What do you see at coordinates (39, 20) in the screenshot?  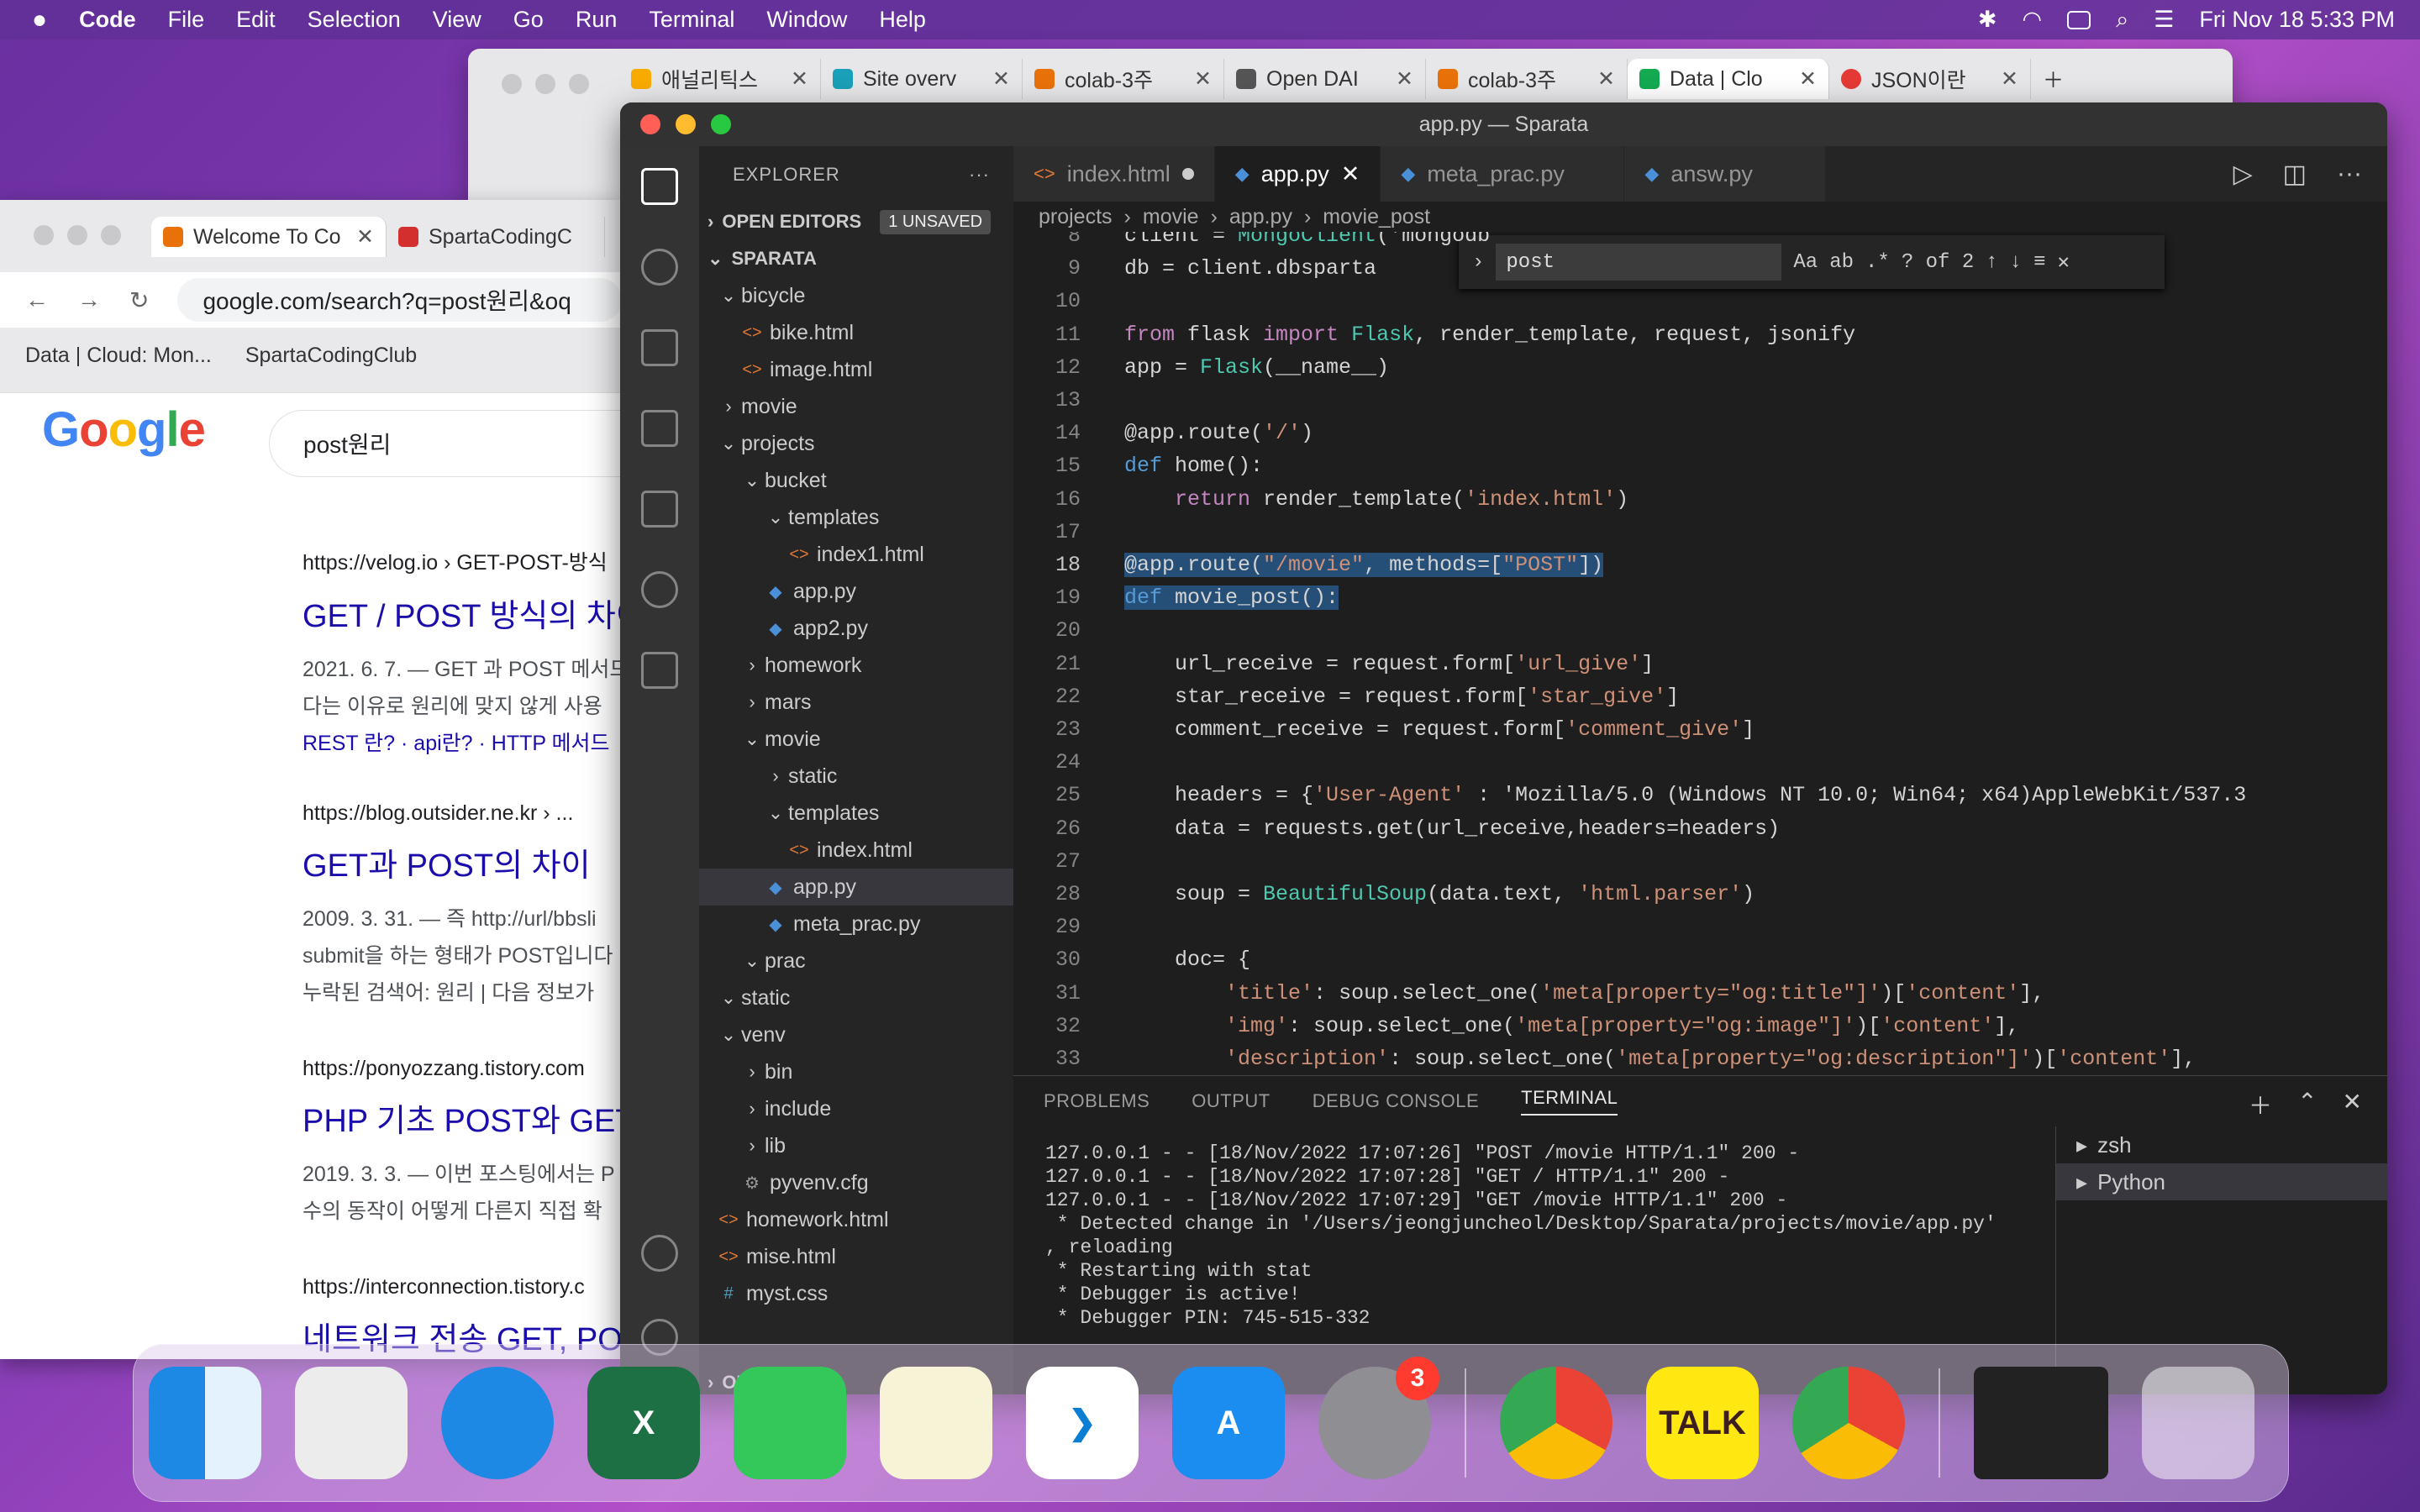 I see `apple-icon: ●` at bounding box center [39, 20].